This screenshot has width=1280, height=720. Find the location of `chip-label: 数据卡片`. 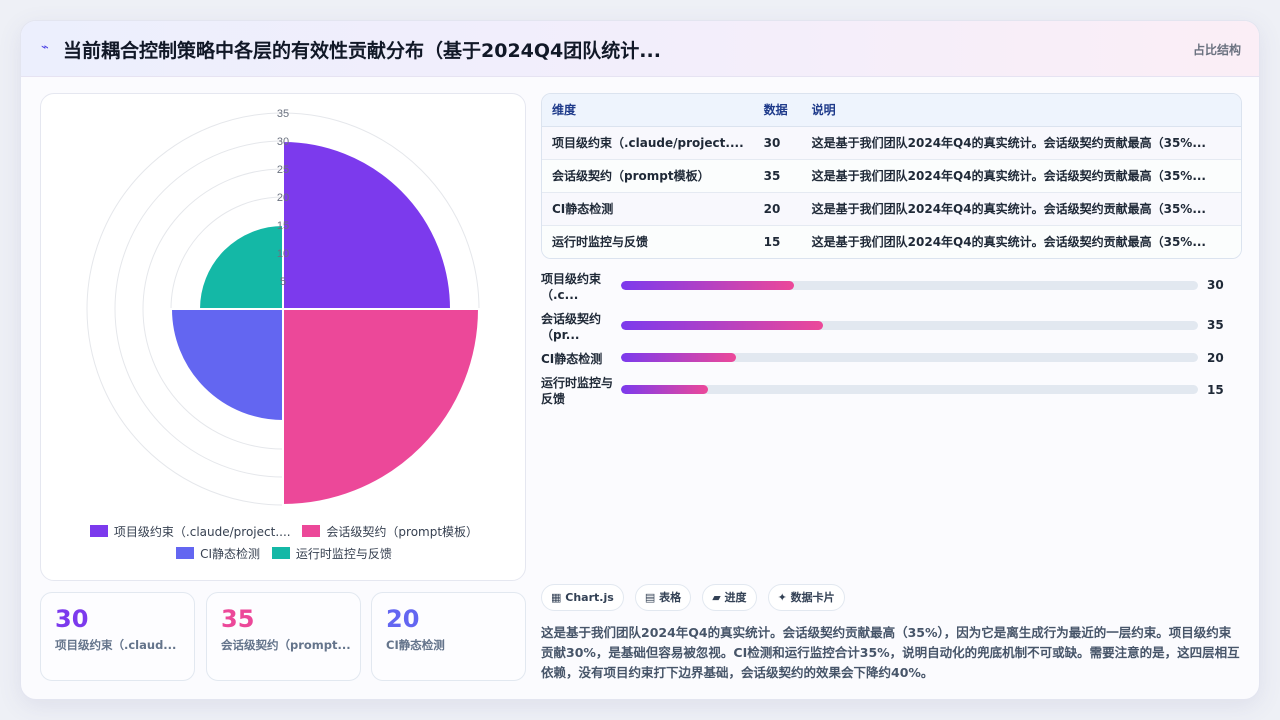

chip-label: 数据卡片 is located at coordinates (812, 597).